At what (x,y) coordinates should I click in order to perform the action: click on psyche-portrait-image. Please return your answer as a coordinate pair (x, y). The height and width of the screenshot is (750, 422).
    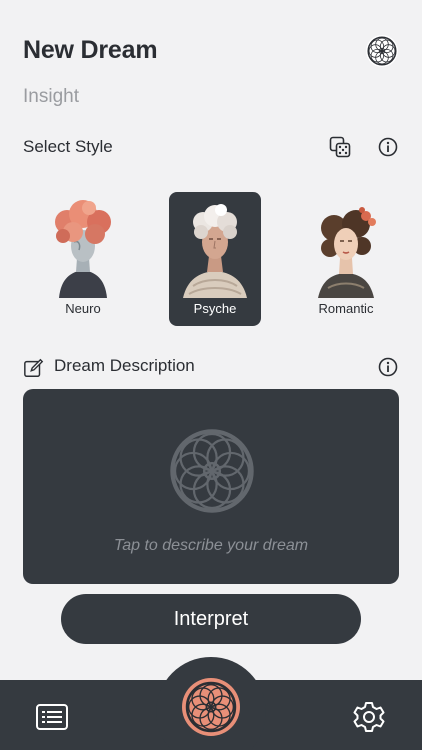
    Looking at the image, I should click on (215, 251).